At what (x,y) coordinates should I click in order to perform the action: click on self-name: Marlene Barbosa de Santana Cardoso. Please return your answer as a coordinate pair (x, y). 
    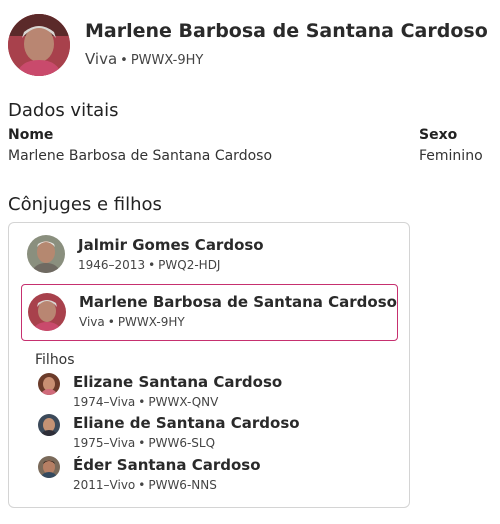
    Looking at the image, I should click on (238, 302).